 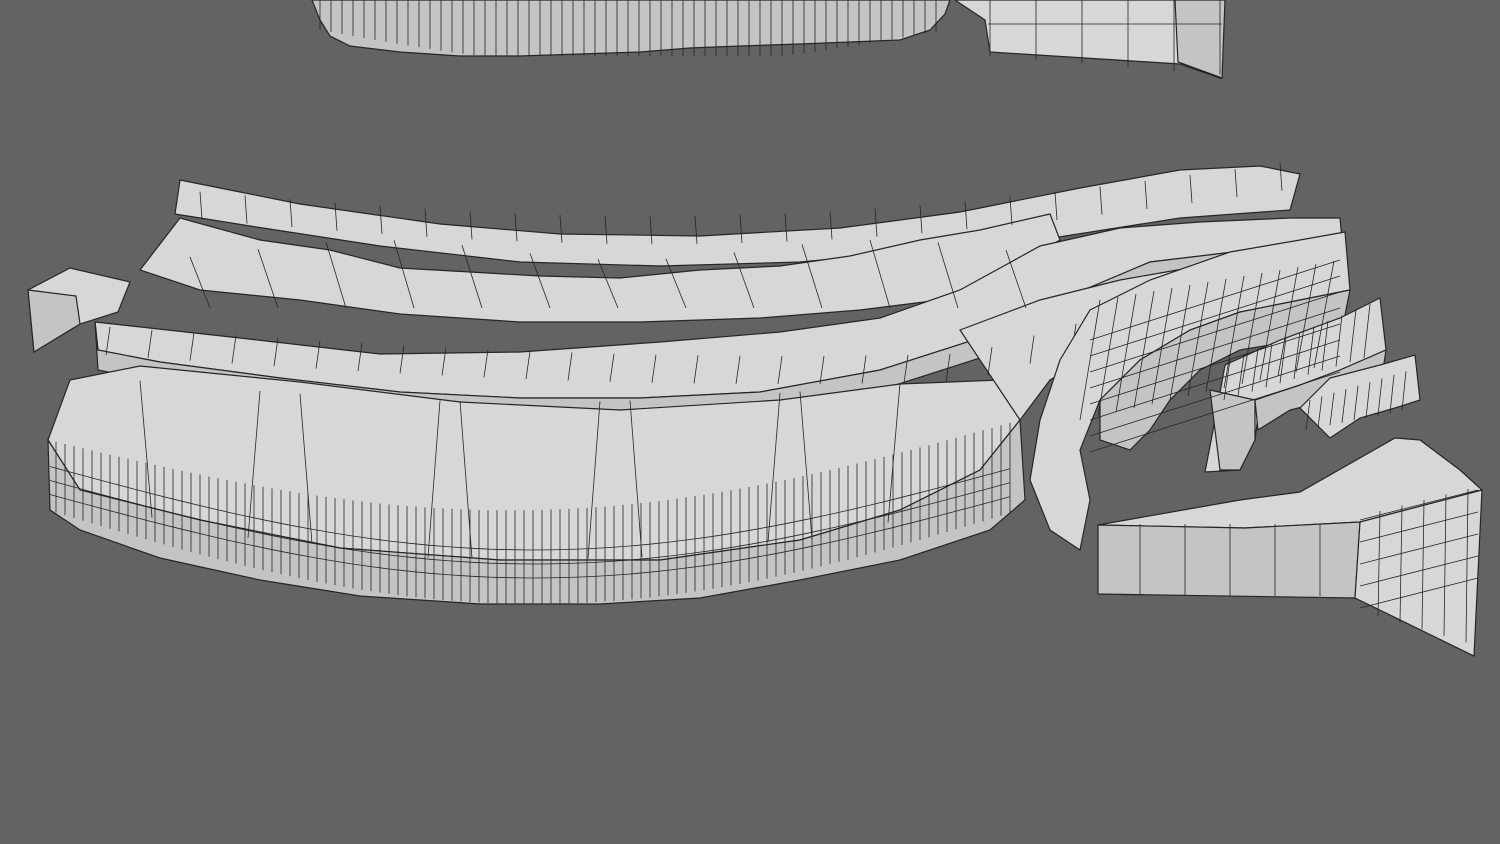 I want to click on block-base-front, so click(x=1229, y=560).